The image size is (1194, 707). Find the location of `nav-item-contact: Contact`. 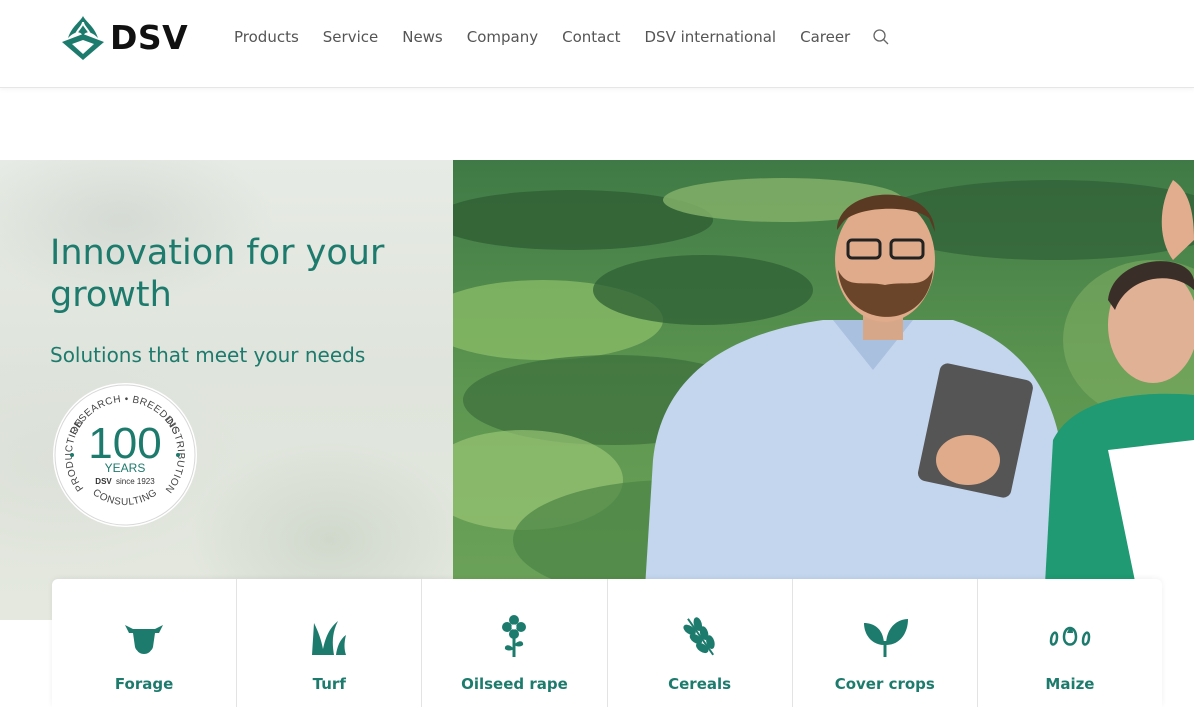

nav-item-contact: Contact is located at coordinates (591, 37).